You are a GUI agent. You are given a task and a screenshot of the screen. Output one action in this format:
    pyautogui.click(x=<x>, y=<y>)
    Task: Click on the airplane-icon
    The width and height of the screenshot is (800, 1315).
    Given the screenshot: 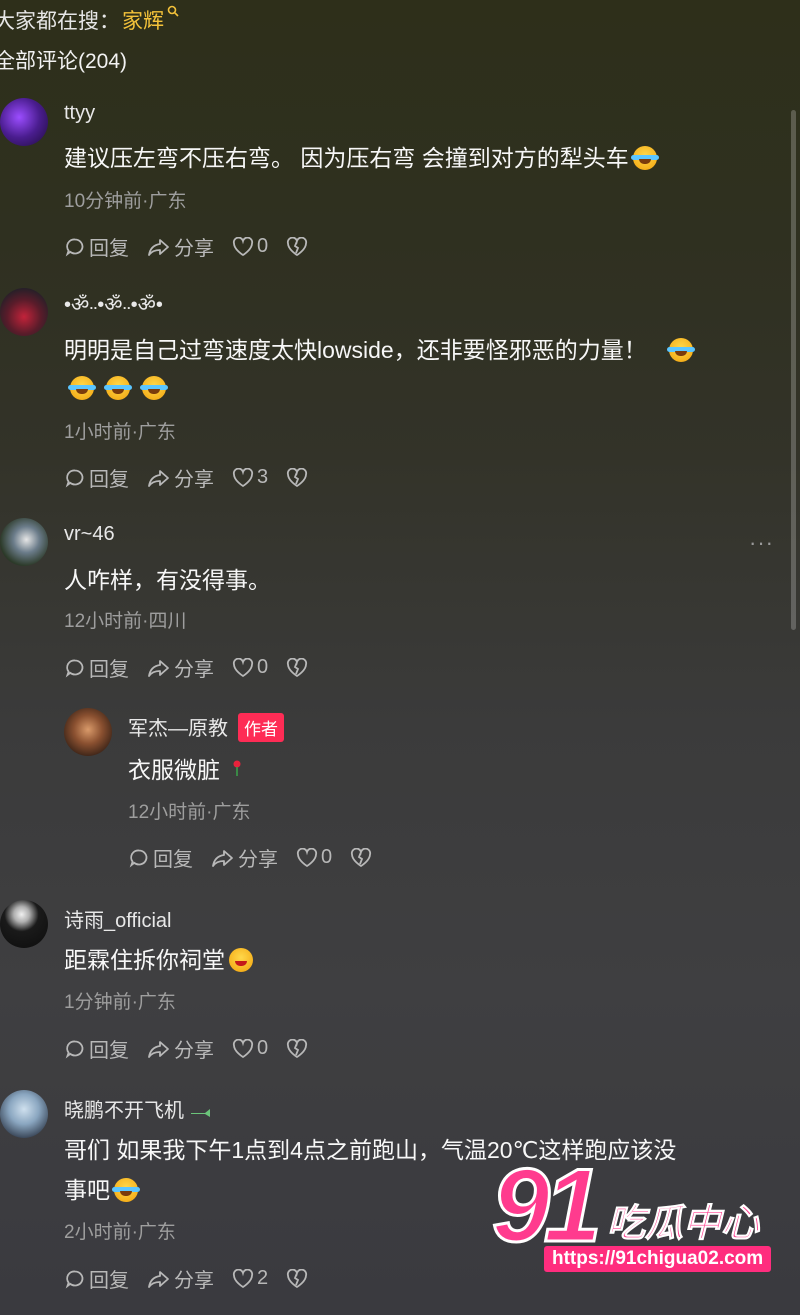 What is the action you would take?
    pyautogui.click(x=200, y=1112)
    